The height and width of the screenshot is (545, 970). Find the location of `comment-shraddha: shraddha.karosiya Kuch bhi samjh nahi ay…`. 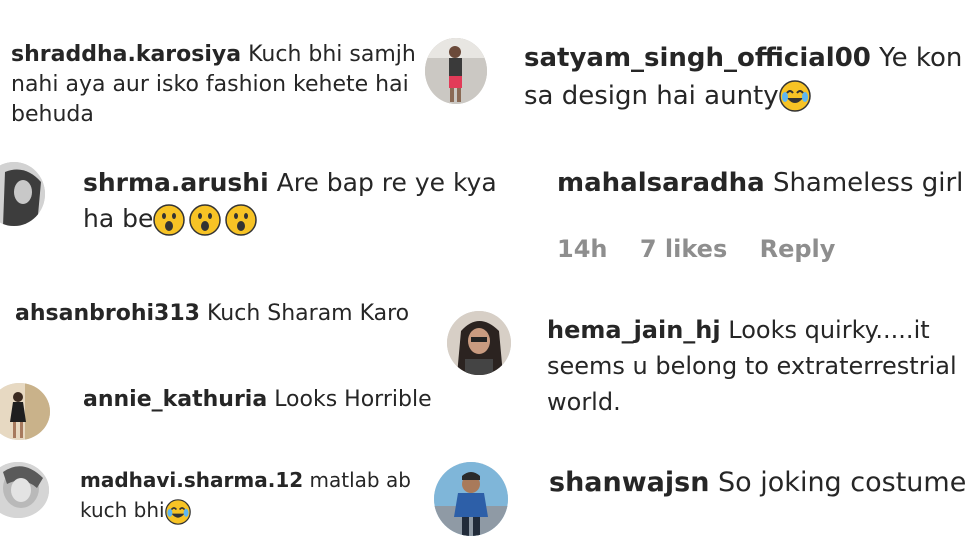

comment-shraddha: shraddha.karosiya Kuch bhi samjh nahi ay… is located at coordinates (213, 85).